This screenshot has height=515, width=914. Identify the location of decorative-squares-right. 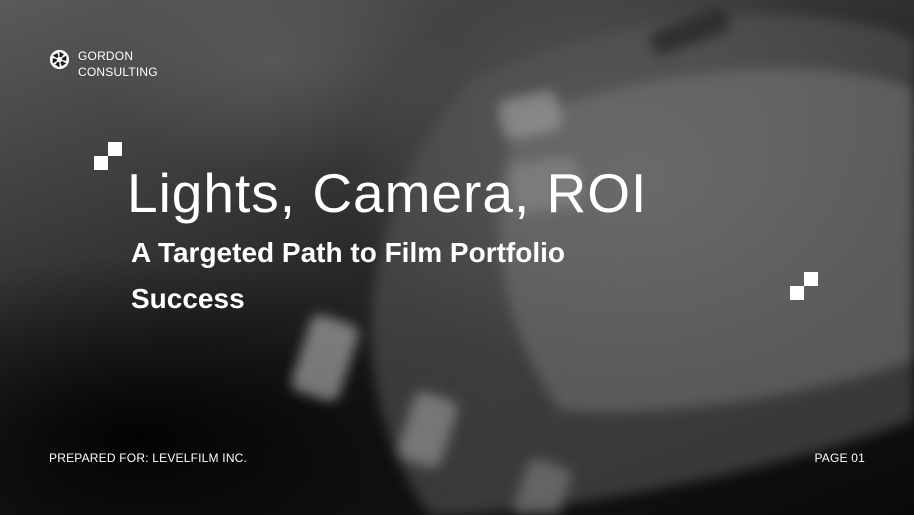
(804, 286).